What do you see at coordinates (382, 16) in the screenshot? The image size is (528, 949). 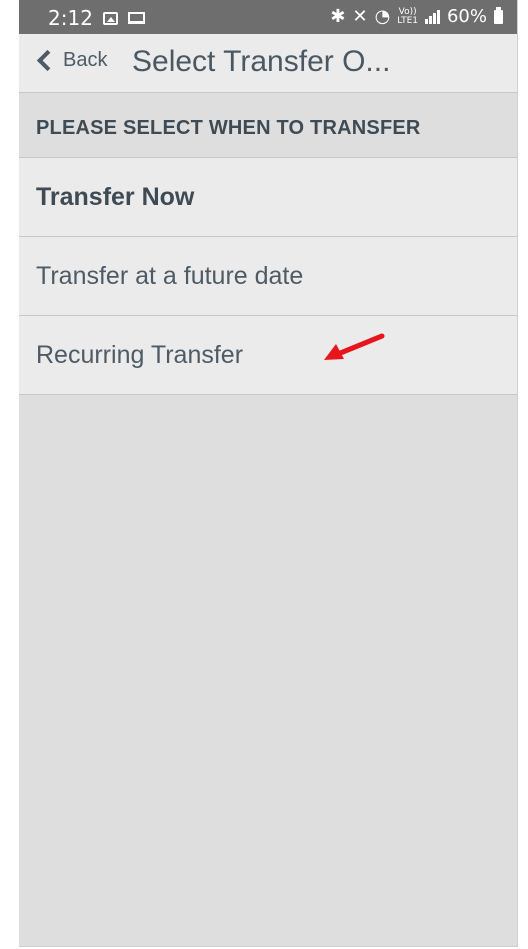 I see `wifi-icon: ◔` at bounding box center [382, 16].